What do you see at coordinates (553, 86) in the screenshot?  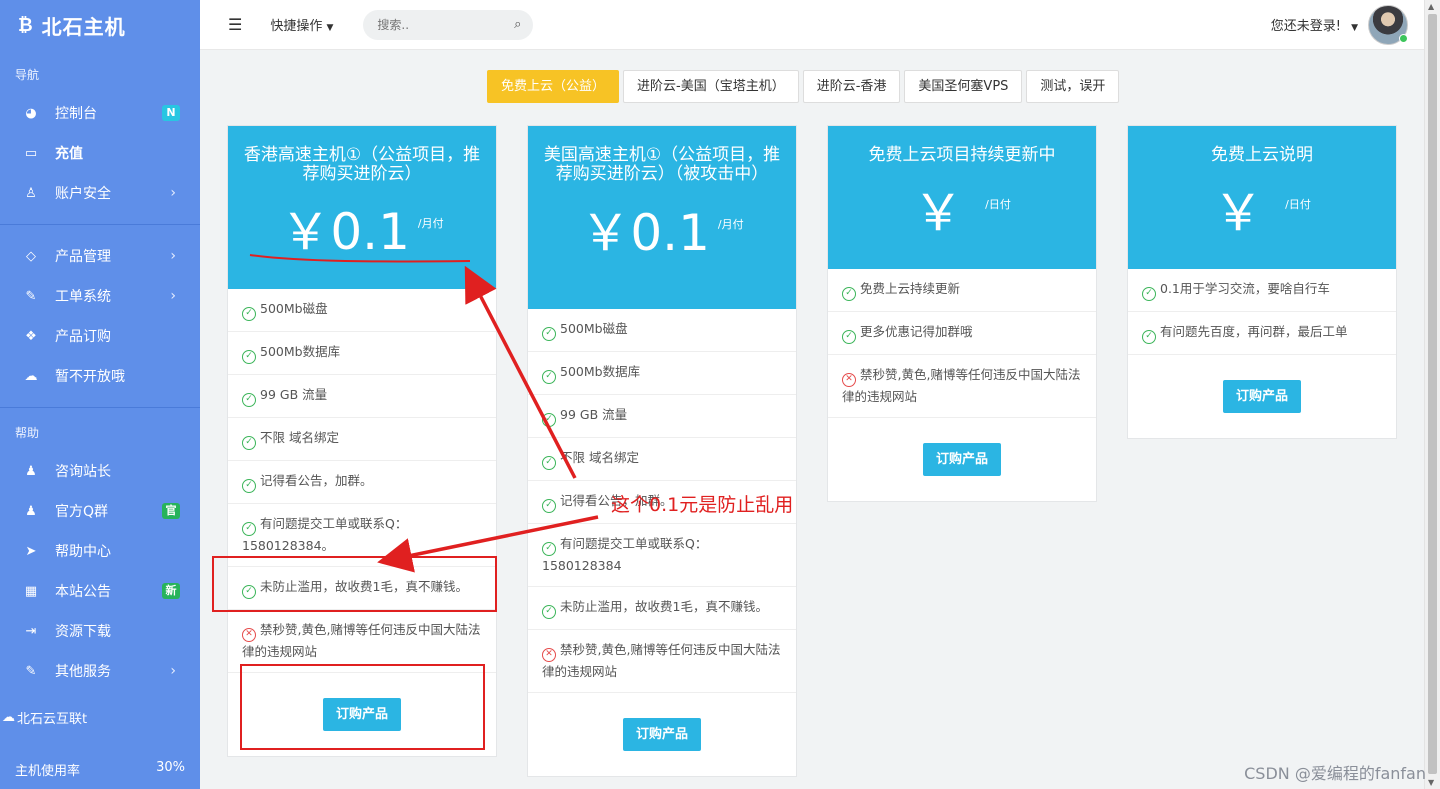 I see `tab-free-cloud: 免费上云（公益）` at bounding box center [553, 86].